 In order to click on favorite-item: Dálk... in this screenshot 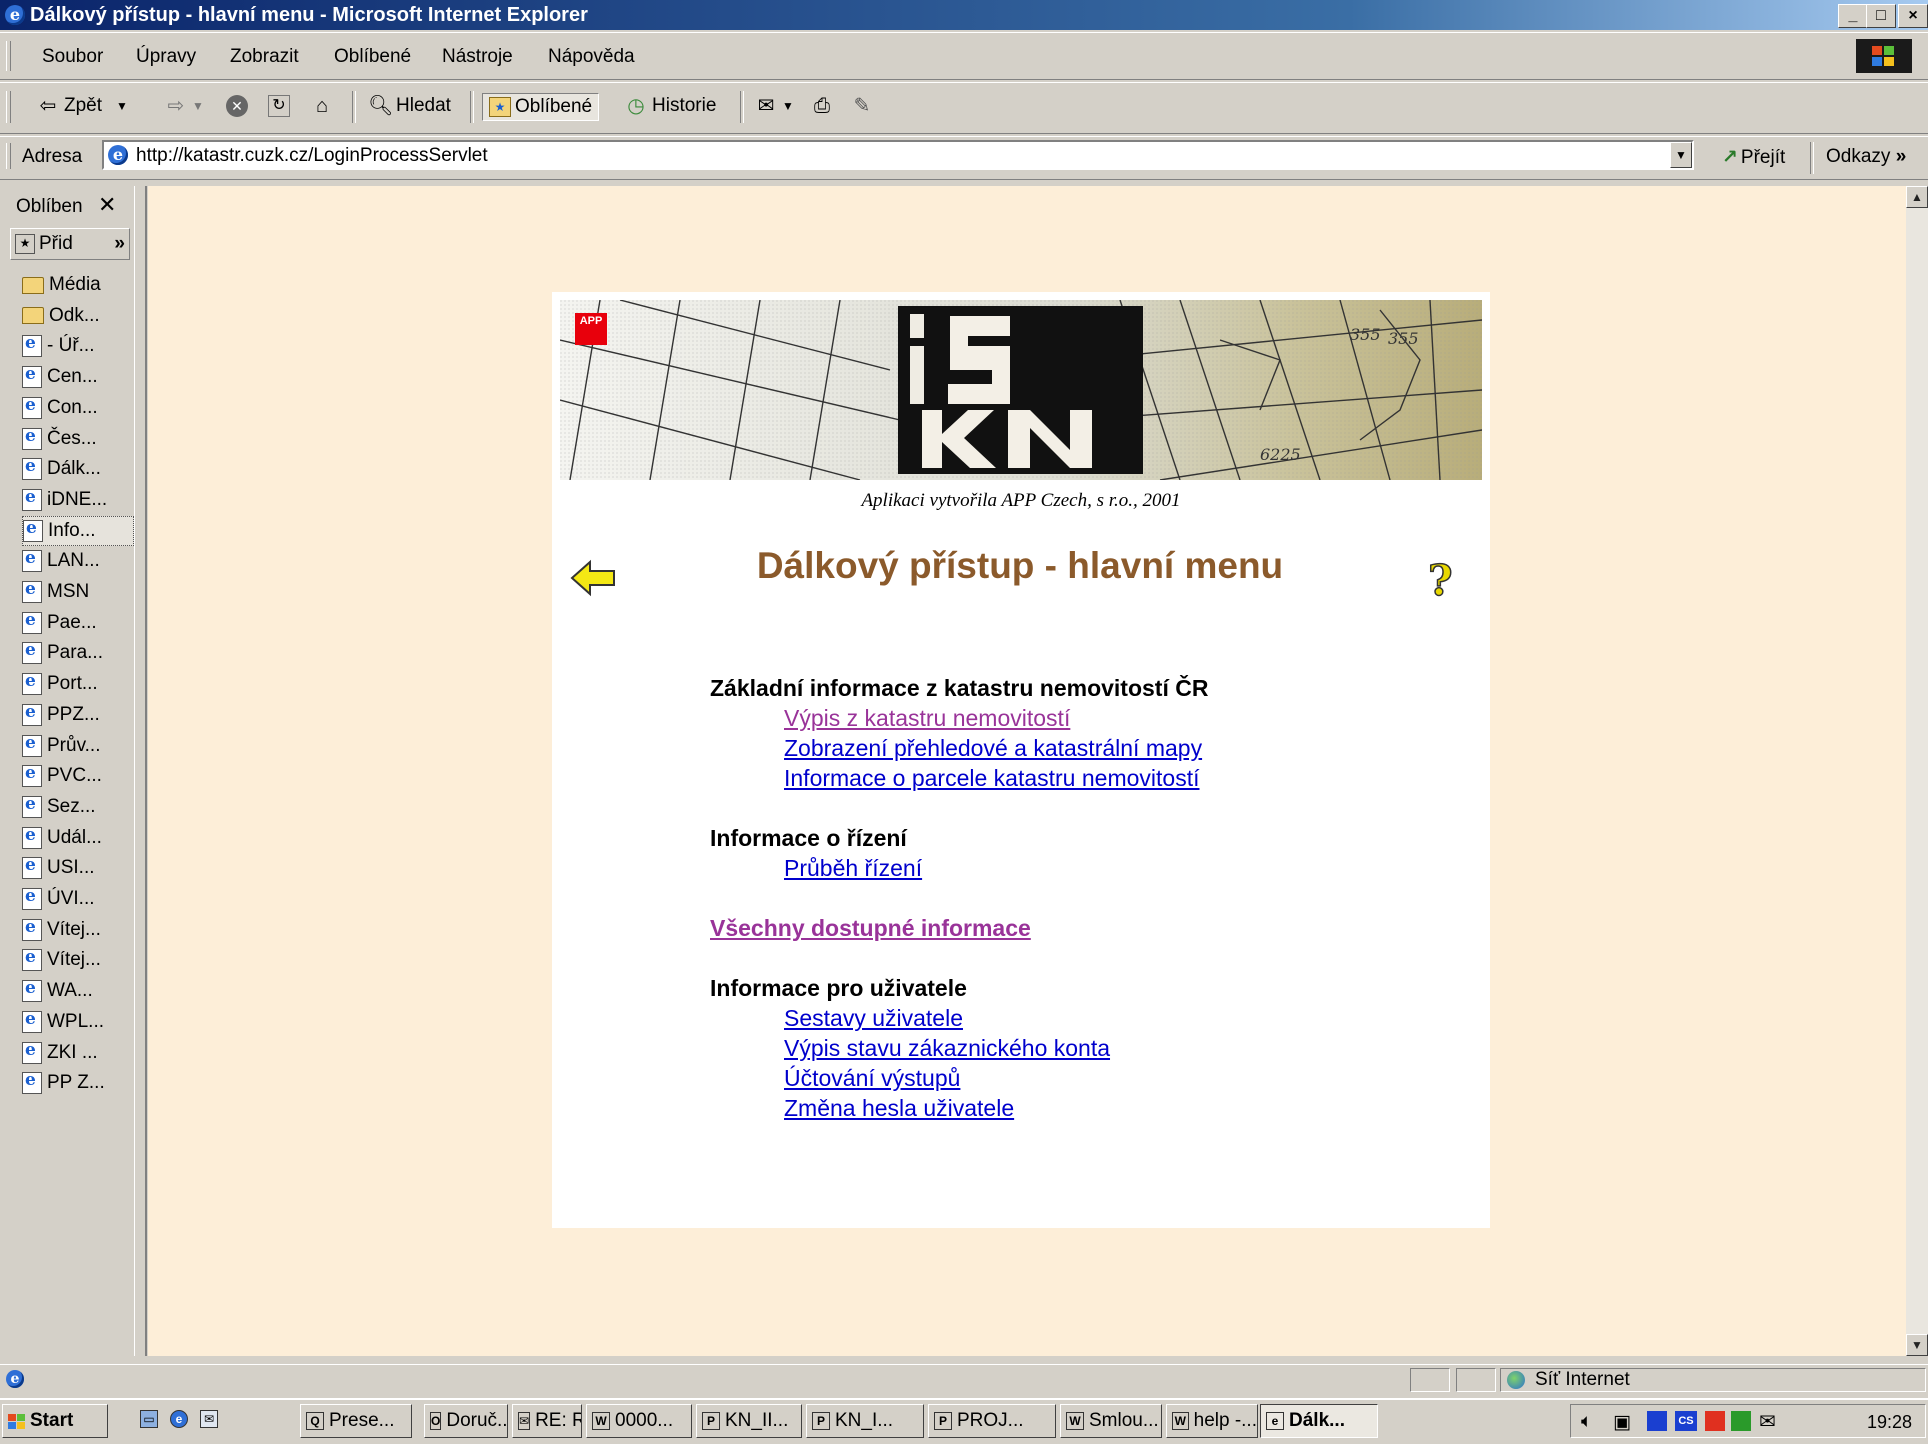, I will do `click(78, 469)`.